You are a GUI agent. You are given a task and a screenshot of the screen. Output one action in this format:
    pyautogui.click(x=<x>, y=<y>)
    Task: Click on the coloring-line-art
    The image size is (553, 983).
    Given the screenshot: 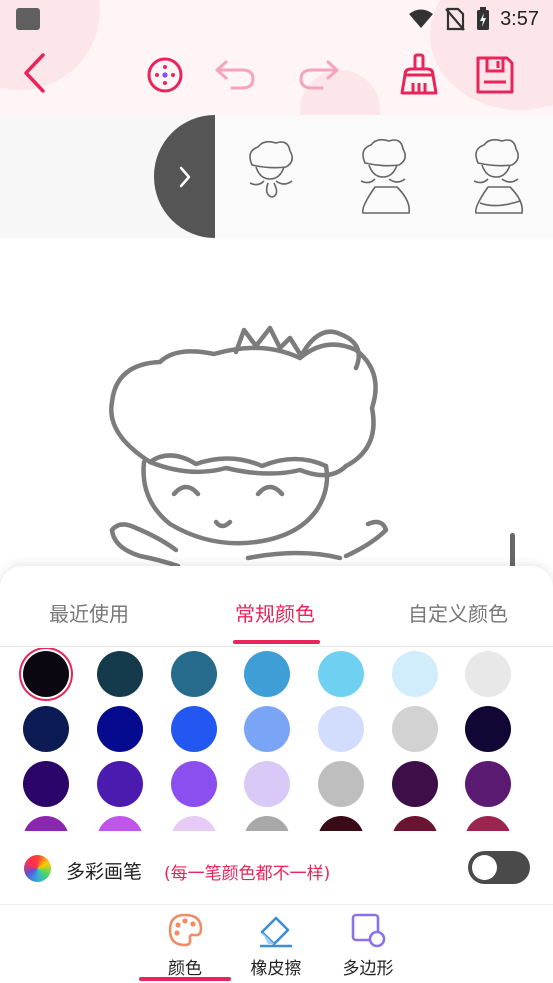 What is the action you would take?
    pyautogui.click(x=249, y=447)
    